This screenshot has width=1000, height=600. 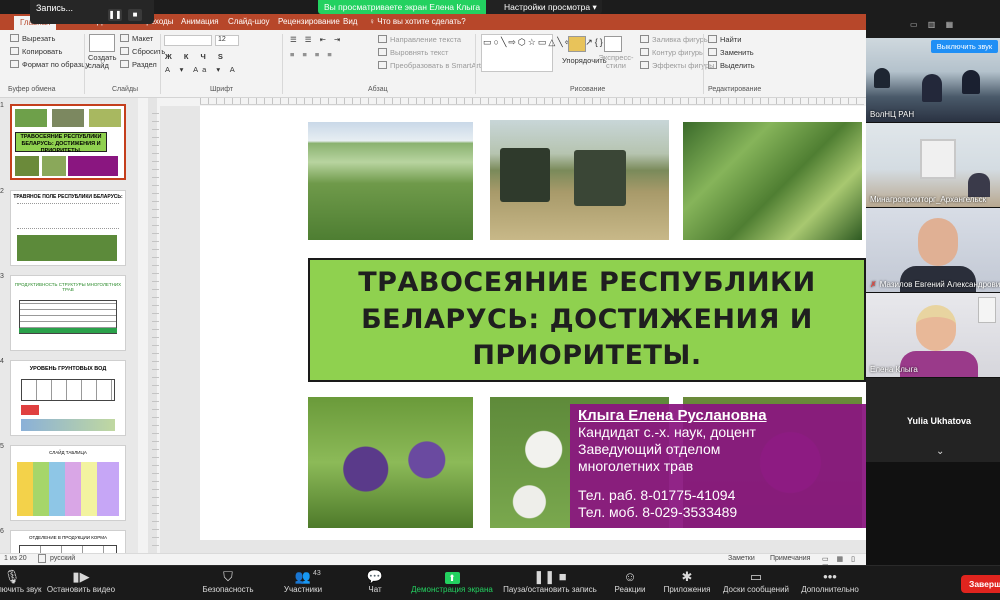 I want to click on smartart-icon, so click(x=382, y=65).